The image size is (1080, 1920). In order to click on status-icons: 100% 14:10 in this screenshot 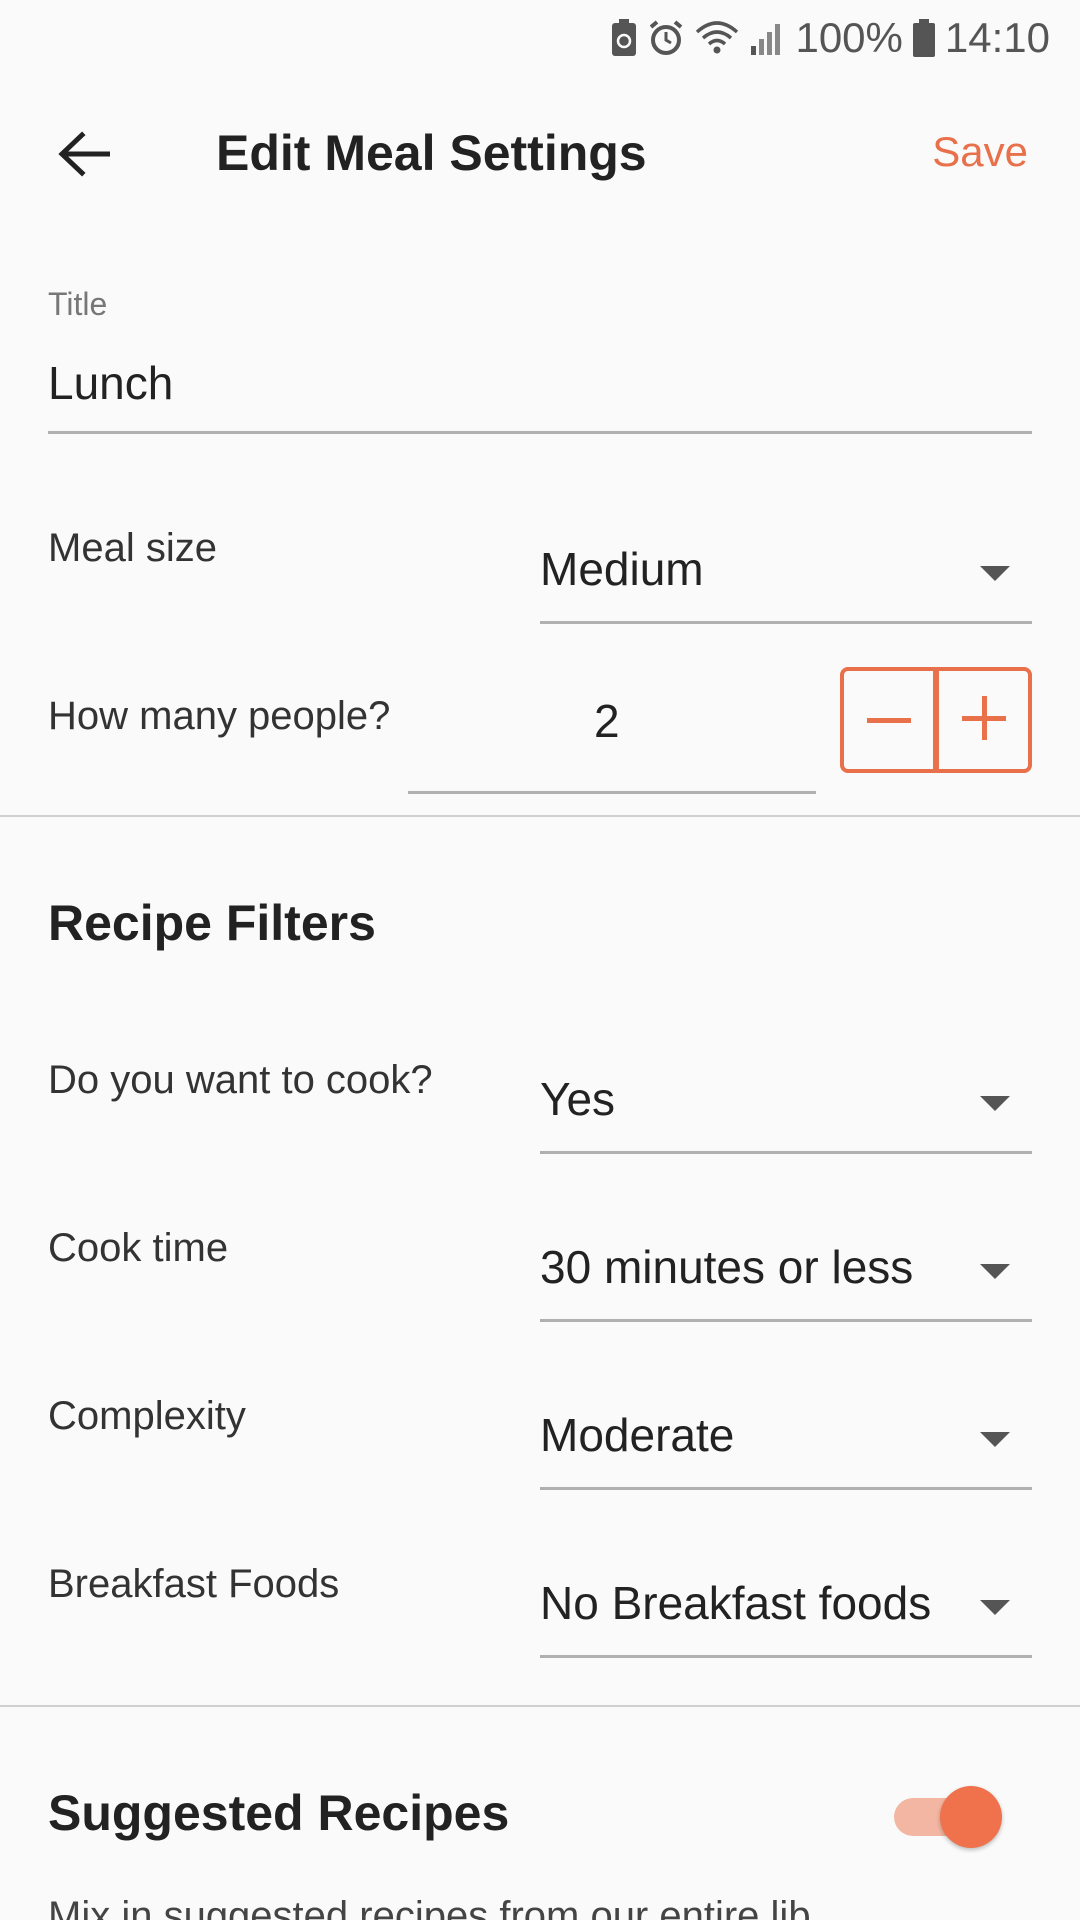, I will do `click(830, 38)`.